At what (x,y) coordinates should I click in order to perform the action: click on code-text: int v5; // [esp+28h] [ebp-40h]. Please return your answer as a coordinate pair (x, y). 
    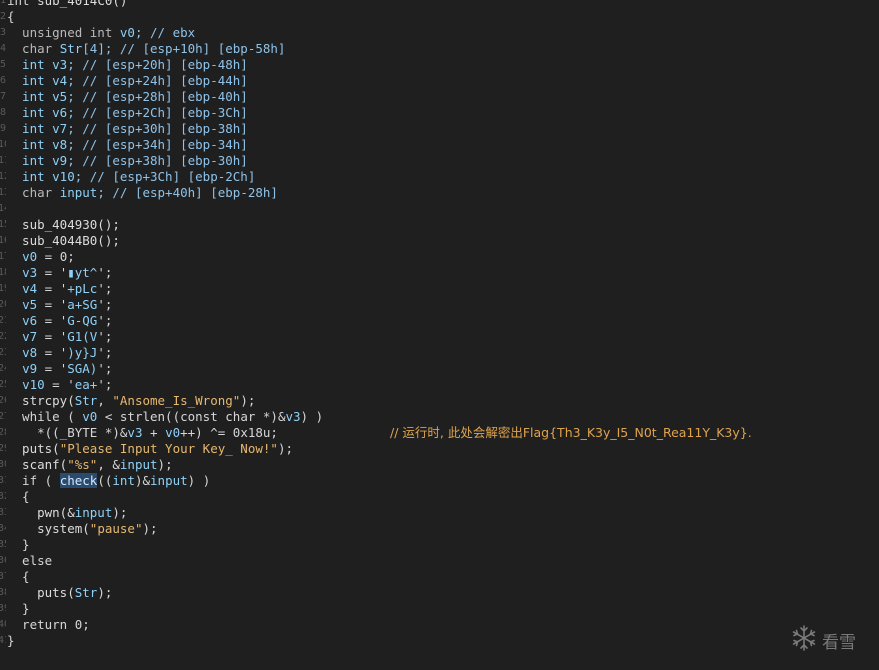
    Looking at the image, I should click on (127, 97).